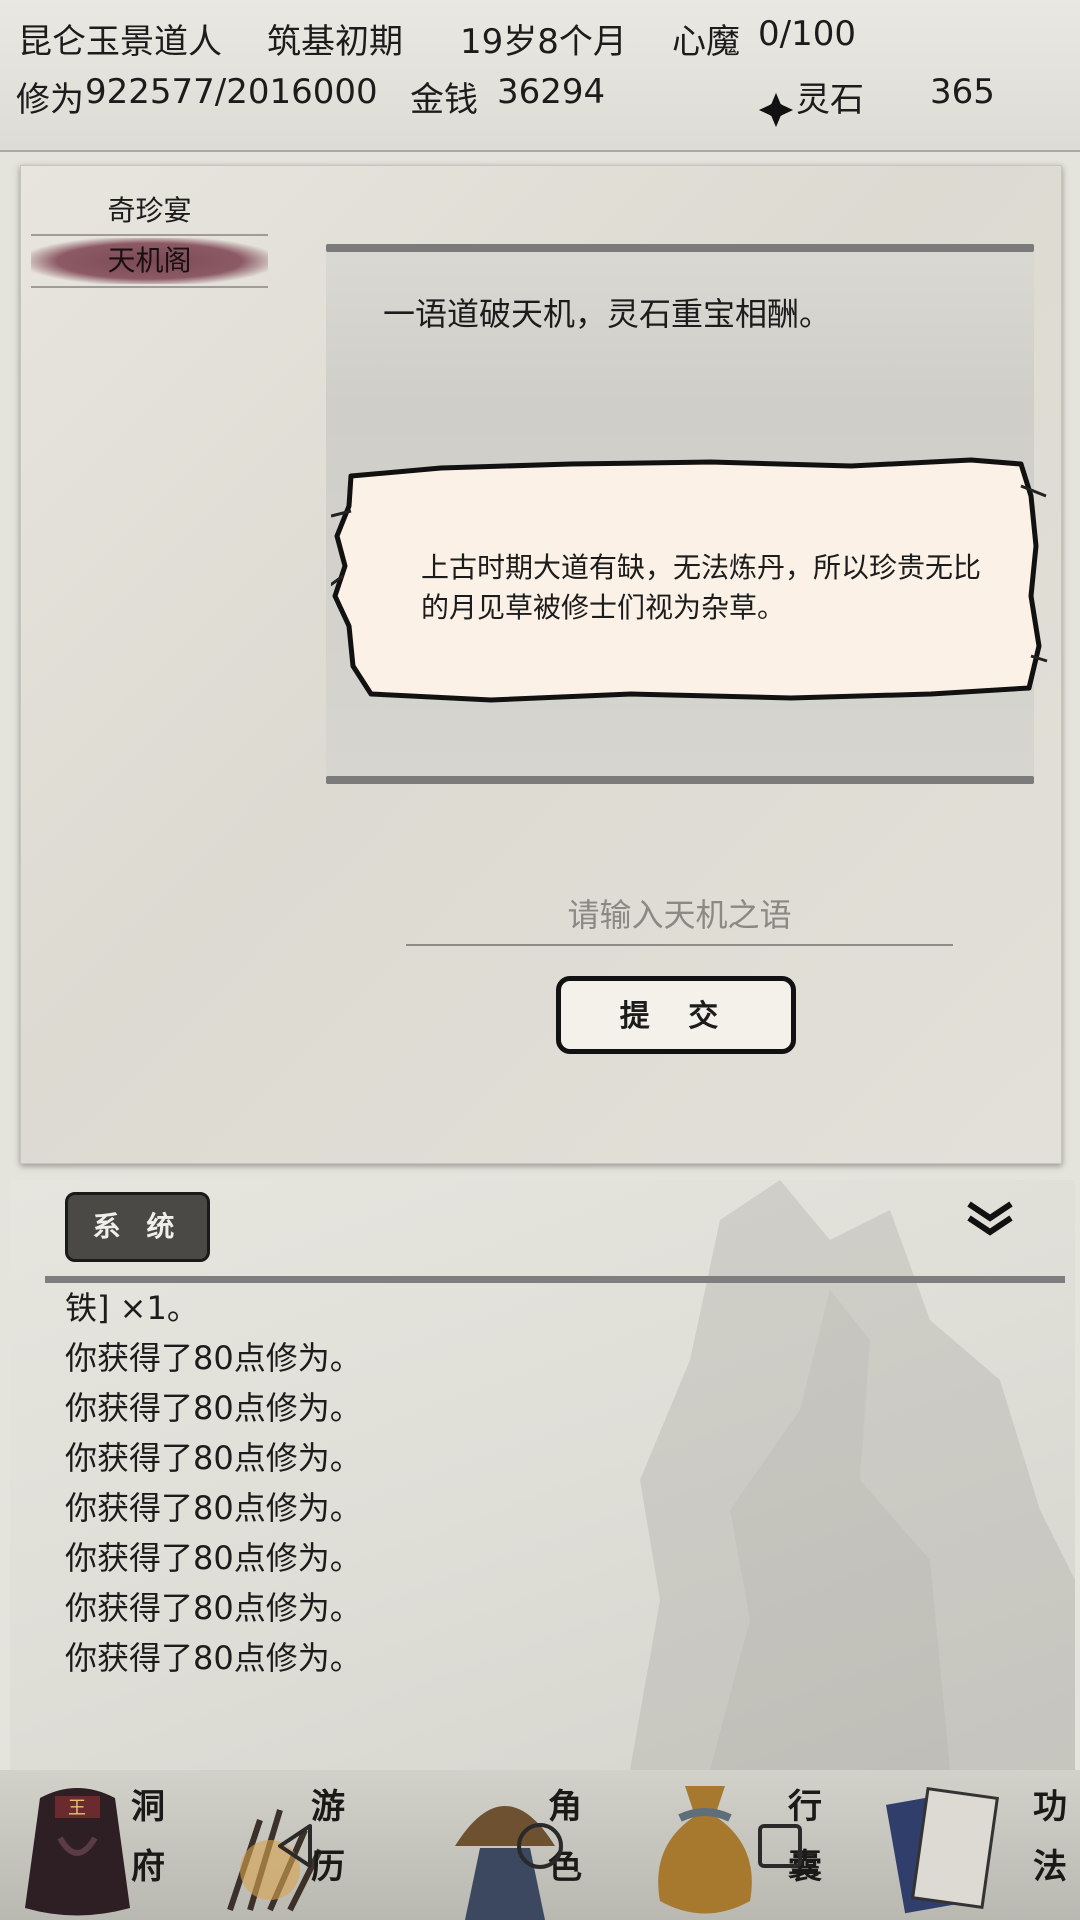 The image size is (1080, 1920). Describe the element at coordinates (701, 587) in the screenshot. I see `hint-text: 上古时期大道有缺，无法炼丹，所以珍贵无比的月见草被修士们视为杂草。` at that location.